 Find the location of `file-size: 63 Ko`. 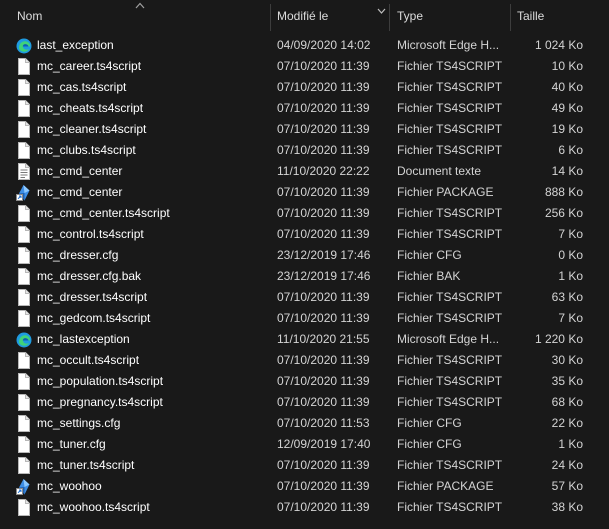

file-size: 63 Ko is located at coordinates (567, 297).